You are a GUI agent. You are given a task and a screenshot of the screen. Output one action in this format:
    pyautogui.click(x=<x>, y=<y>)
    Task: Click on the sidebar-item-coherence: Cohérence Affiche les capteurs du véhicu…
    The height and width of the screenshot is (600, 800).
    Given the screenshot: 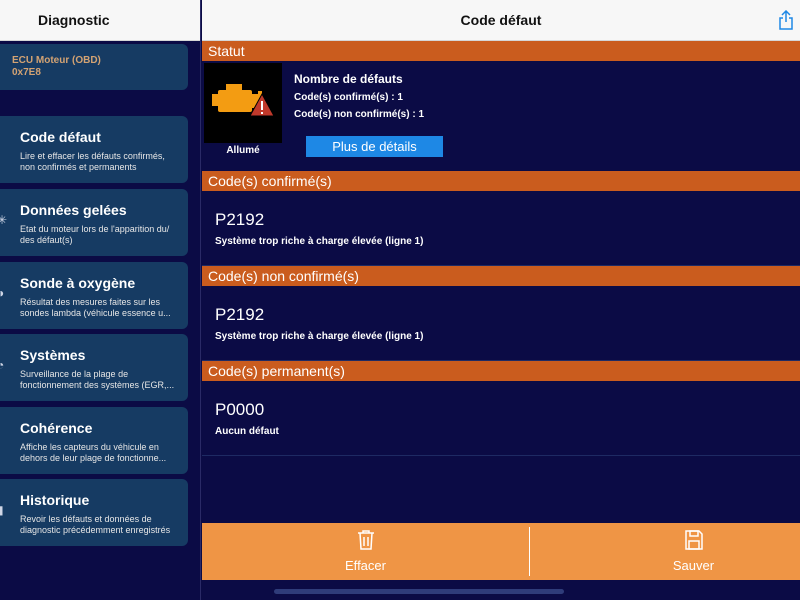 What is the action you would take?
    pyautogui.click(x=94, y=440)
    